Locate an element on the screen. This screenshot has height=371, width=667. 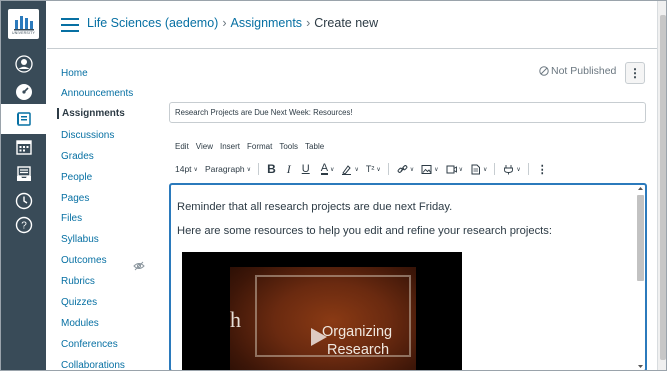
clock-icon is located at coordinates (23, 201).